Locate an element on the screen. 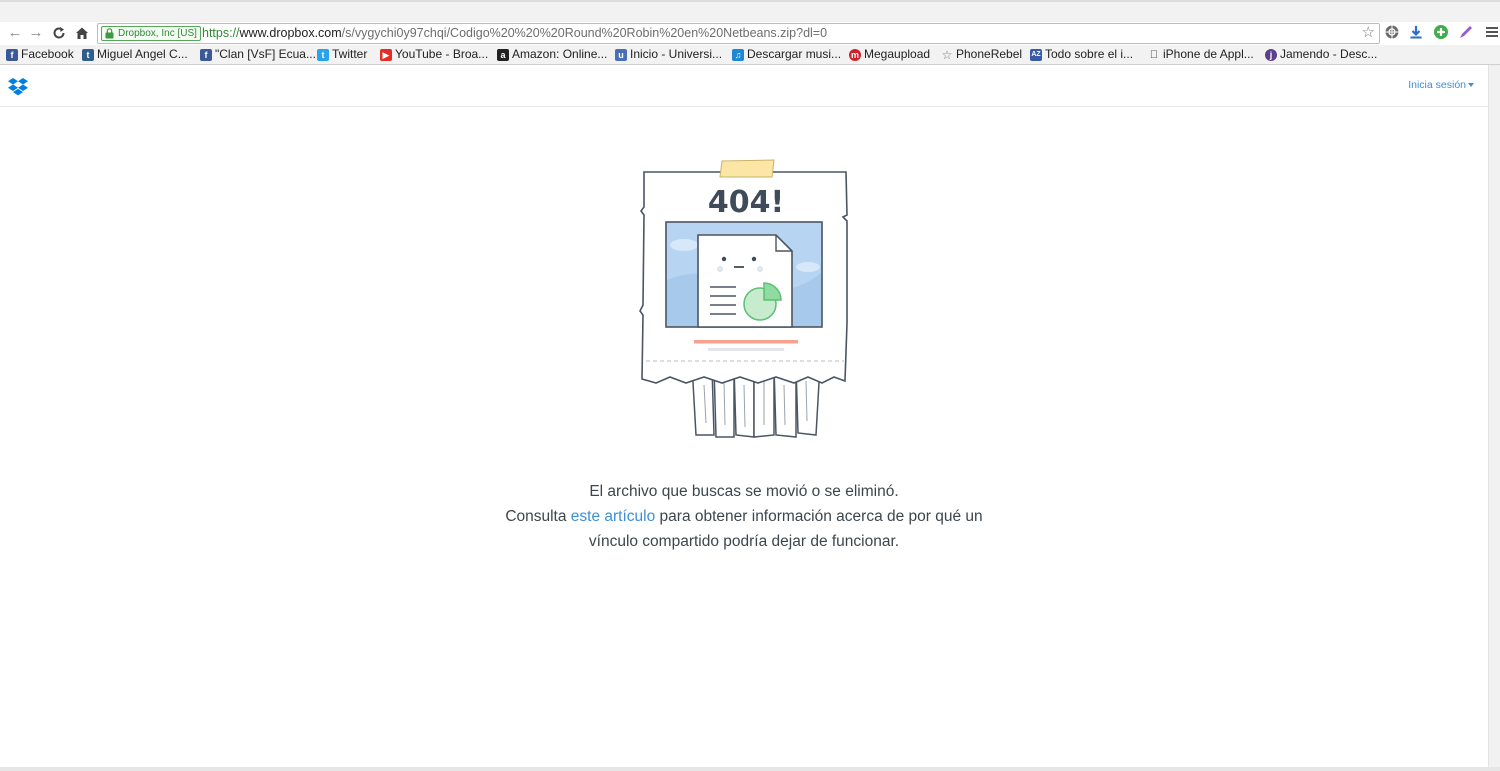 This screenshot has width=1500, height=771. status-strip is located at coordinates (750, 769).